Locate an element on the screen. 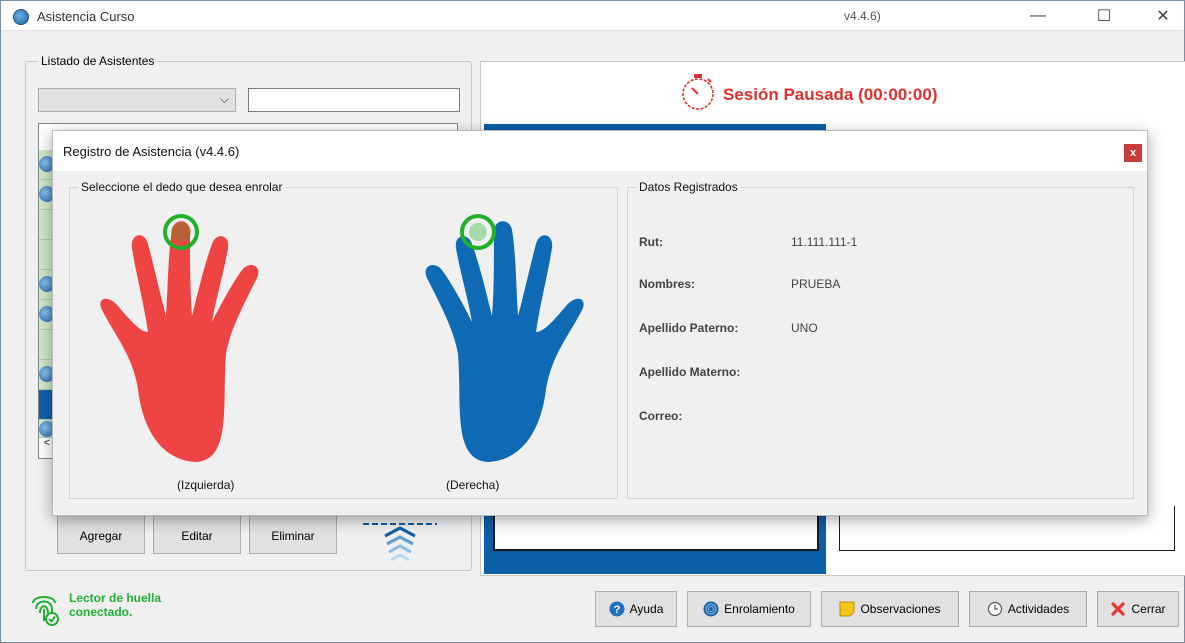  note-icon is located at coordinates (847, 609).